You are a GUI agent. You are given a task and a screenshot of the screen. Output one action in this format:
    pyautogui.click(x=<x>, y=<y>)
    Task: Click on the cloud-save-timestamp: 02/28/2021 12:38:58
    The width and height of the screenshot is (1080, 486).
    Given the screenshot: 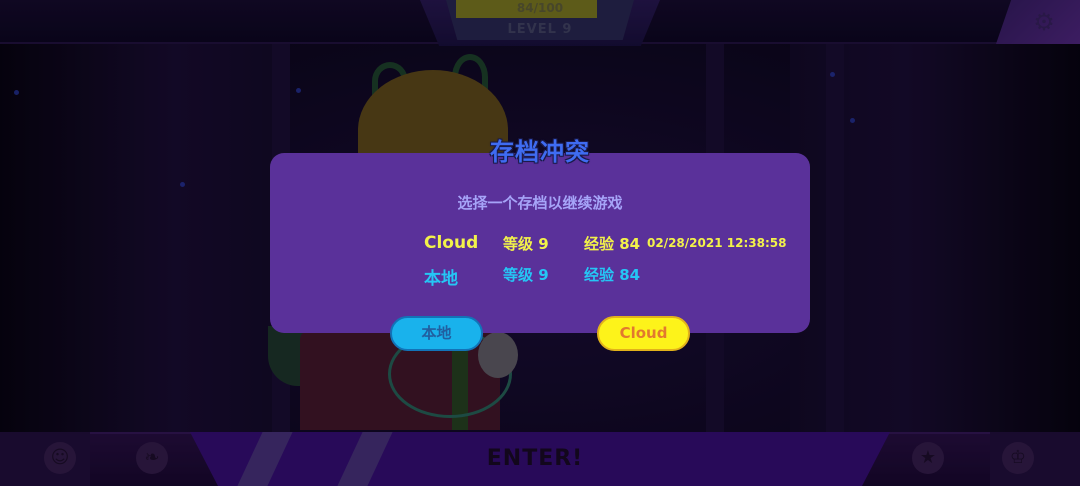 What is the action you would take?
    pyautogui.click(x=717, y=243)
    